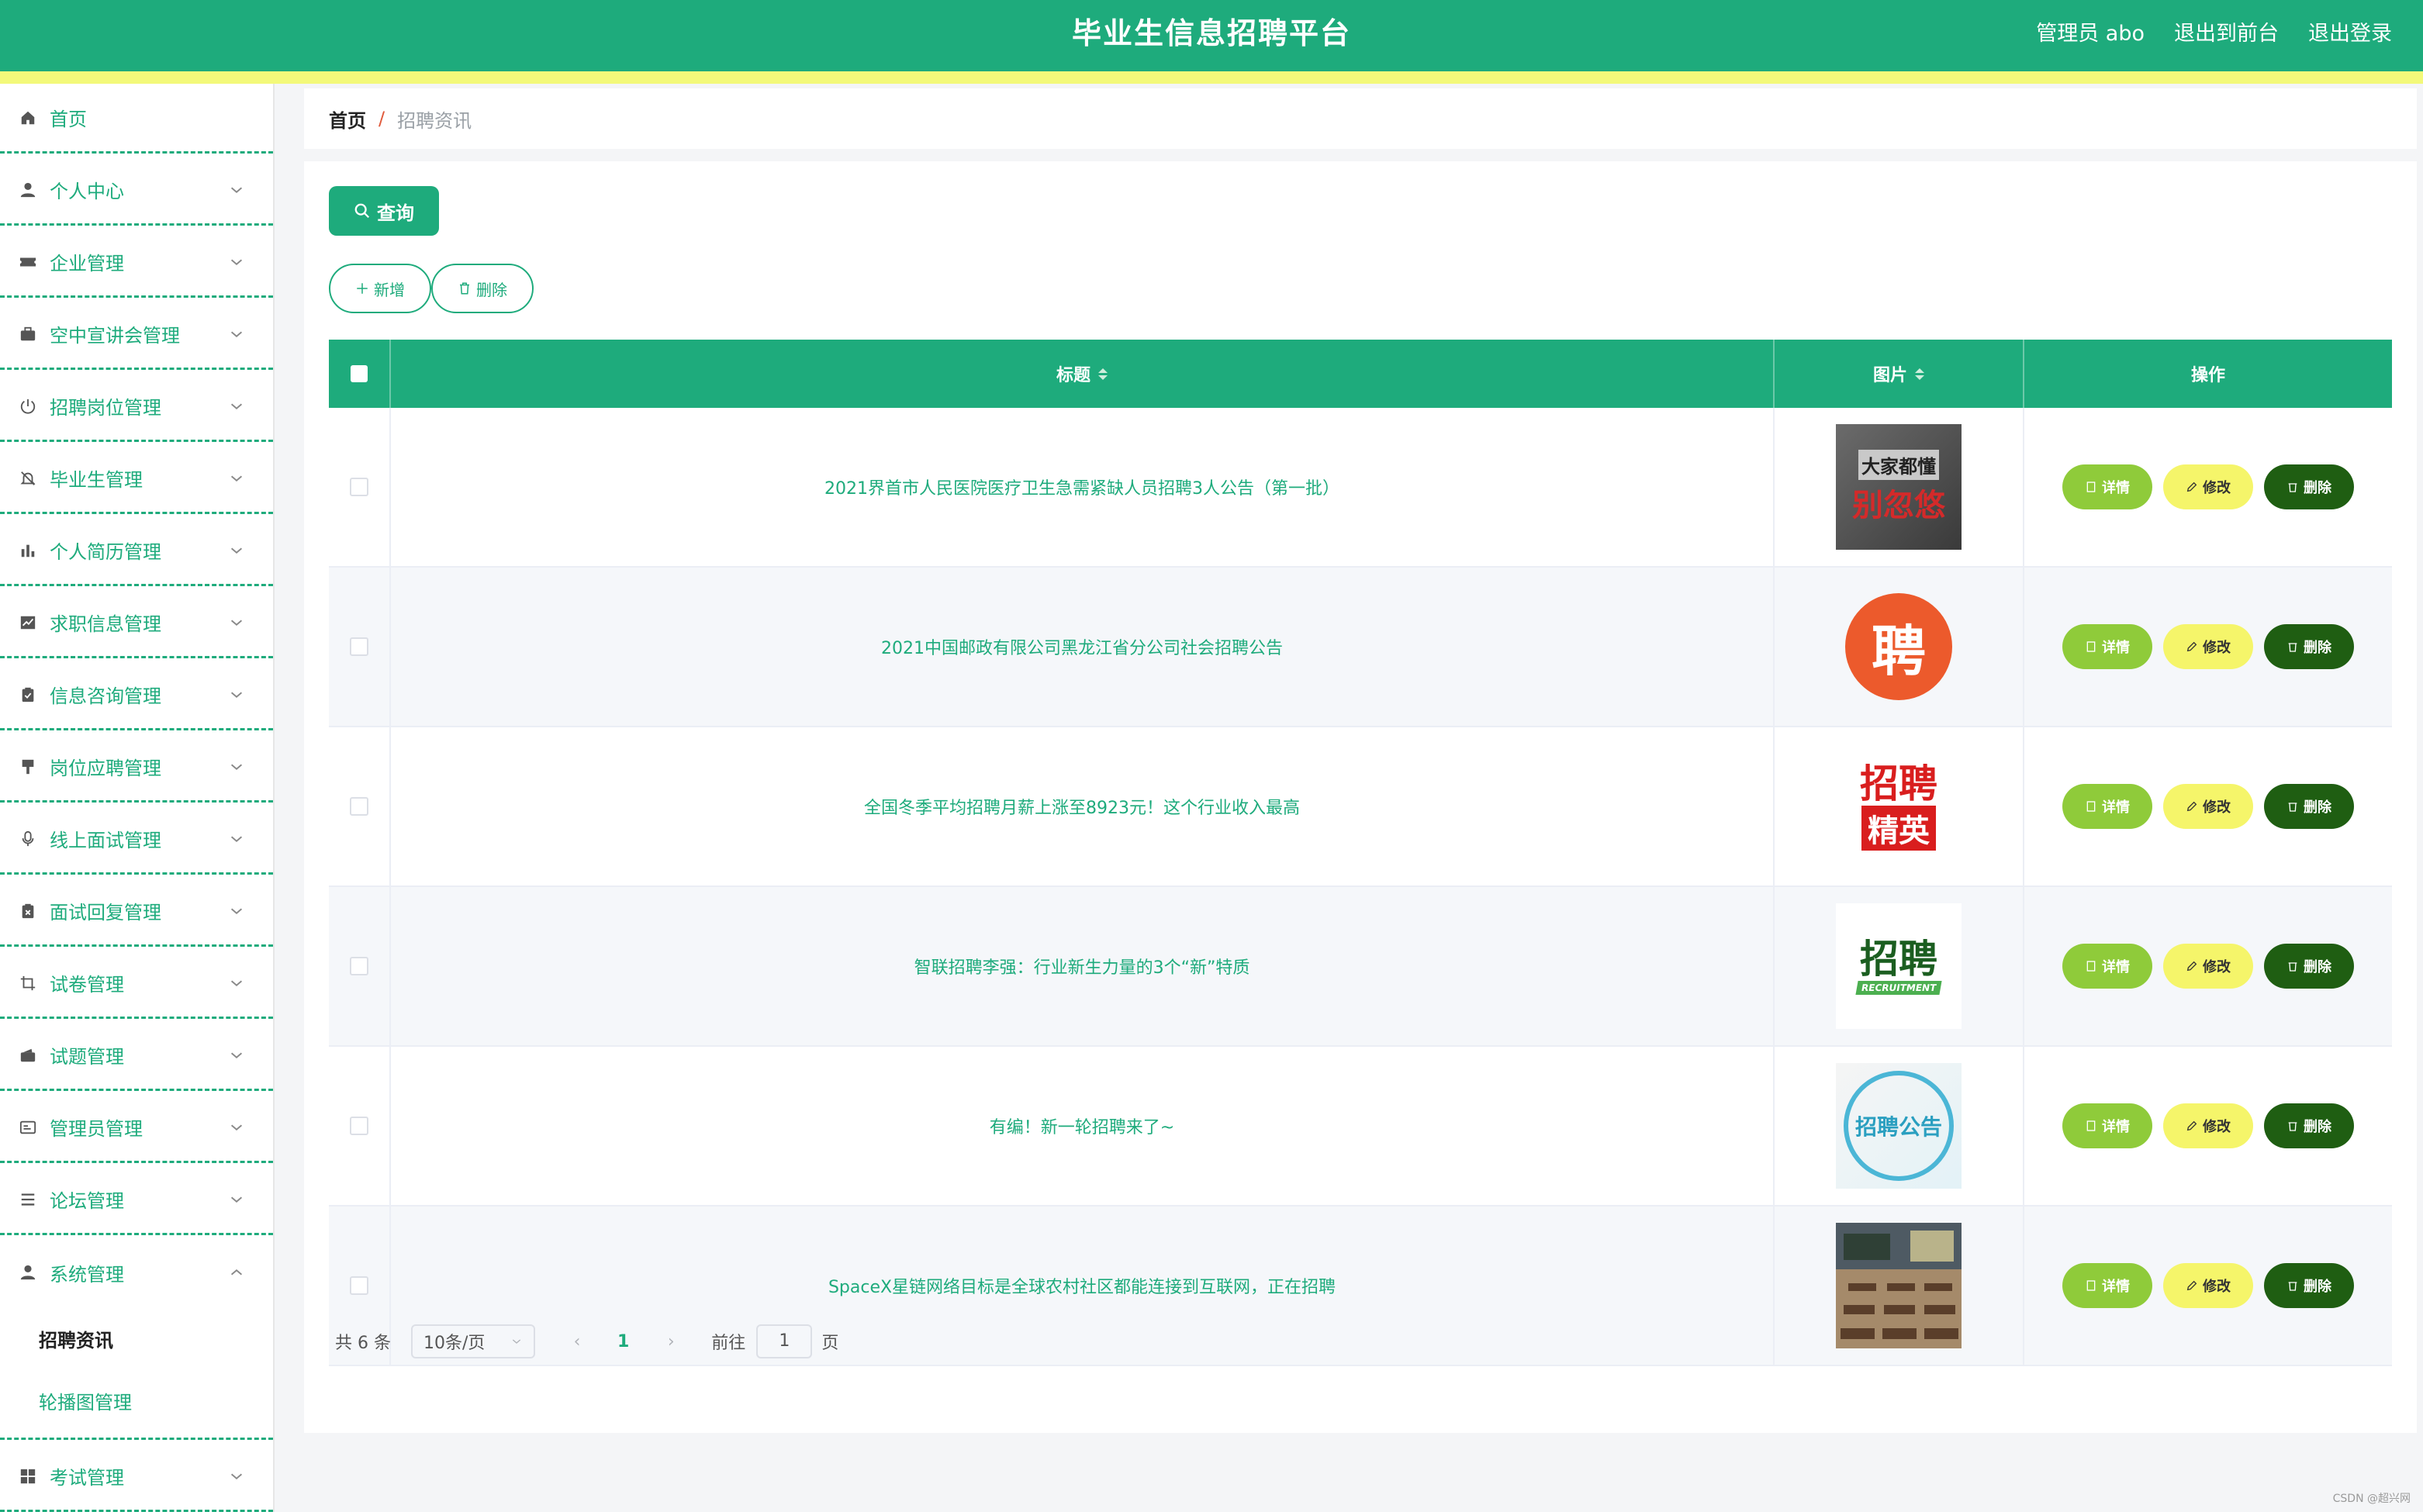 Image resolution: width=2423 pixels, height=1512 pixels. What do you see at coordinates (384, 211) in the screenshot?
I see `query-button: 查询` at bounding box center [384, 211].